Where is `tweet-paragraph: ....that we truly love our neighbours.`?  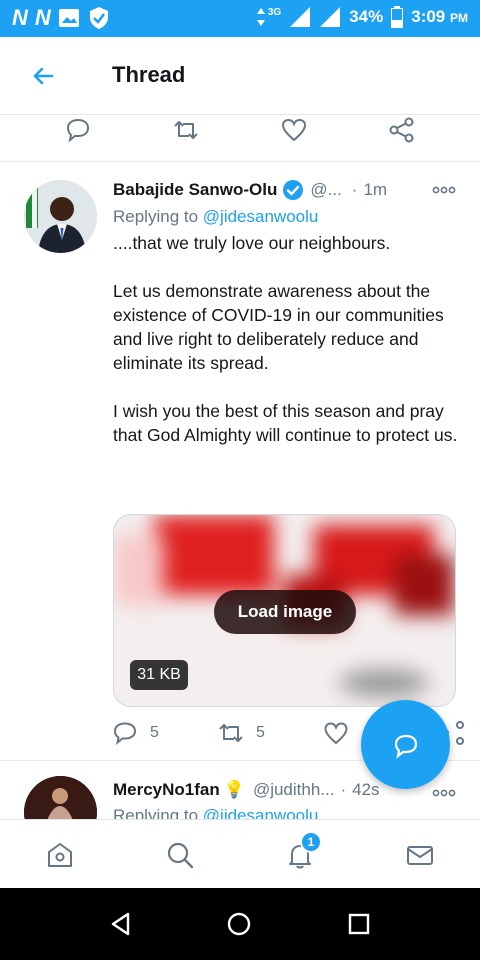 tweet-paragraph: ....that we truly love our neighbours. is located at coordinates (252, 243).